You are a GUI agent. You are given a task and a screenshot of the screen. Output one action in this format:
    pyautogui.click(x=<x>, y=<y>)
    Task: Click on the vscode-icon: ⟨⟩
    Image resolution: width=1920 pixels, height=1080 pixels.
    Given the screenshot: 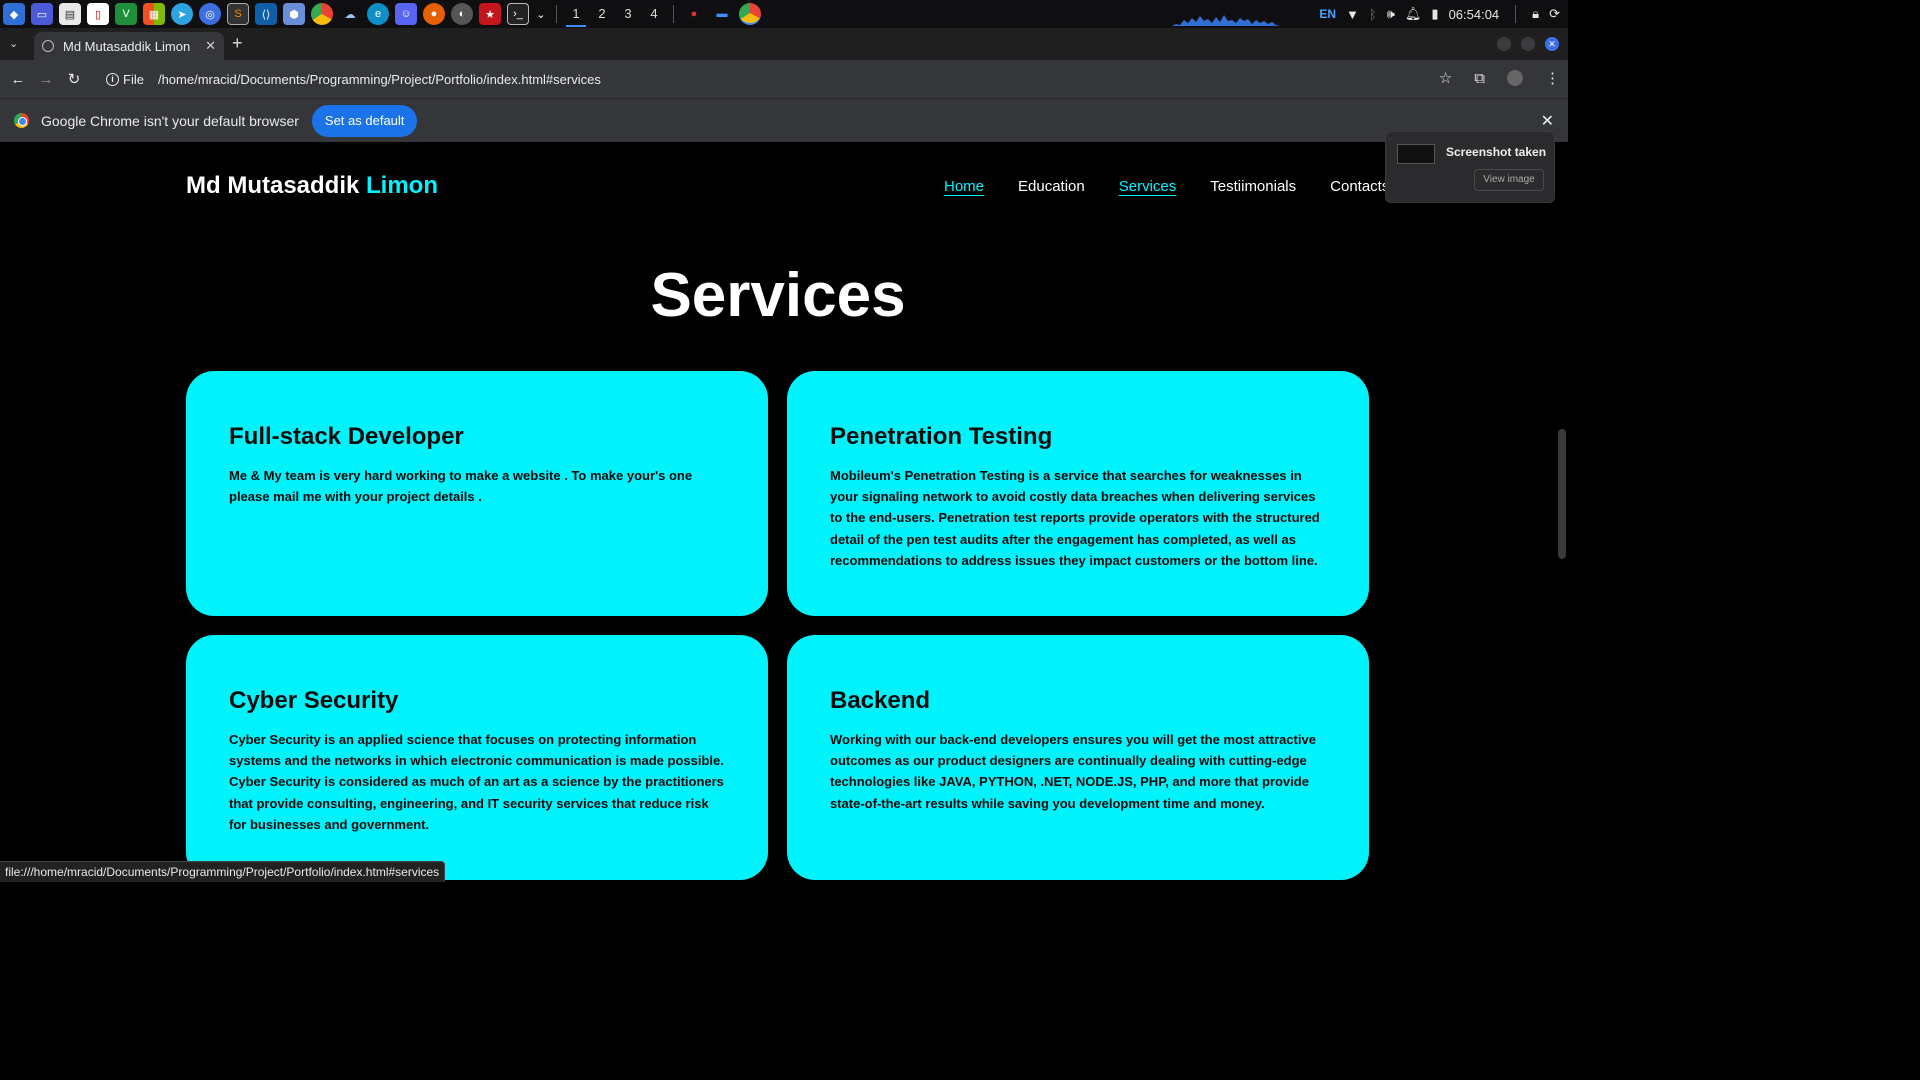 What is the action you would take?
    pyautogui.click(x=266, y=14)
    